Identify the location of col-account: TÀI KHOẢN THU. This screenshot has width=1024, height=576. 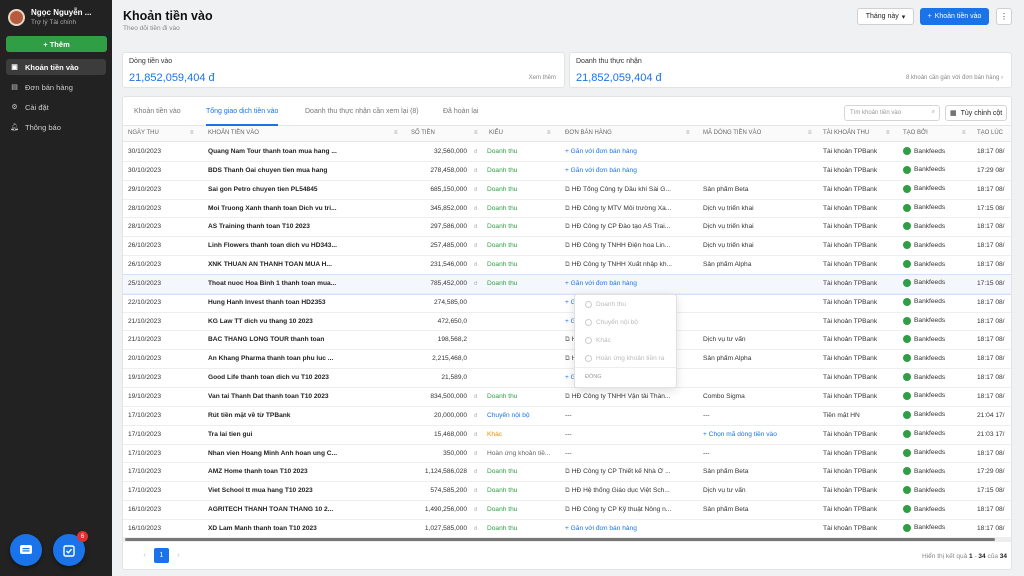
(846, 133).